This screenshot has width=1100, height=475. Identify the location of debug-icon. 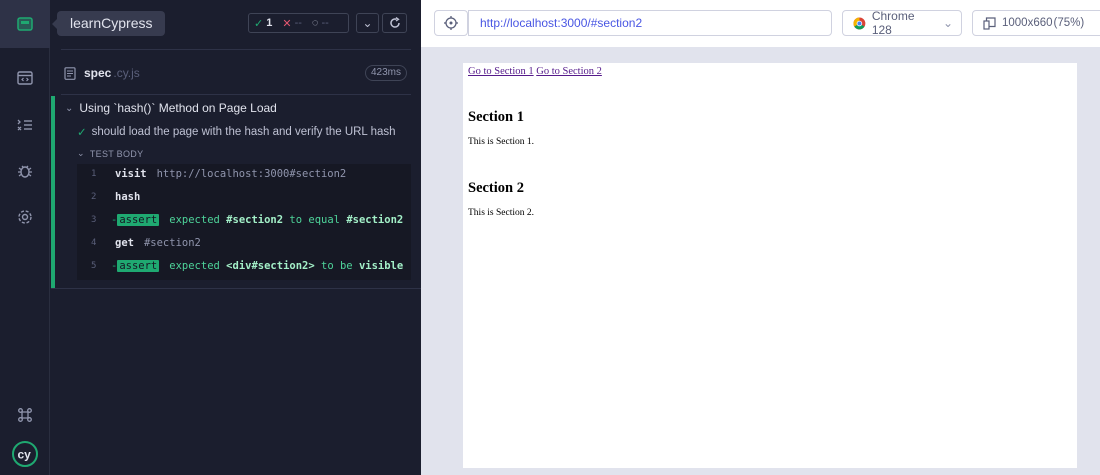
(25, 171).